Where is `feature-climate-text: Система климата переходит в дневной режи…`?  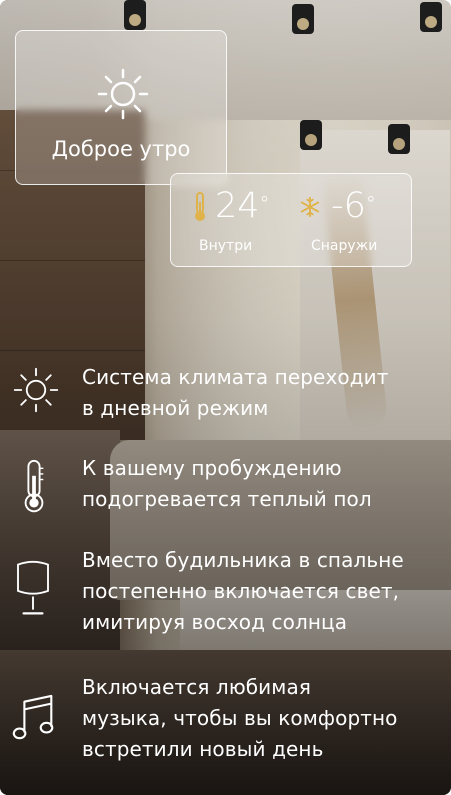 feature-climate-text: Система климата переходит в дневной режи… is located at coordinates (235, 392).